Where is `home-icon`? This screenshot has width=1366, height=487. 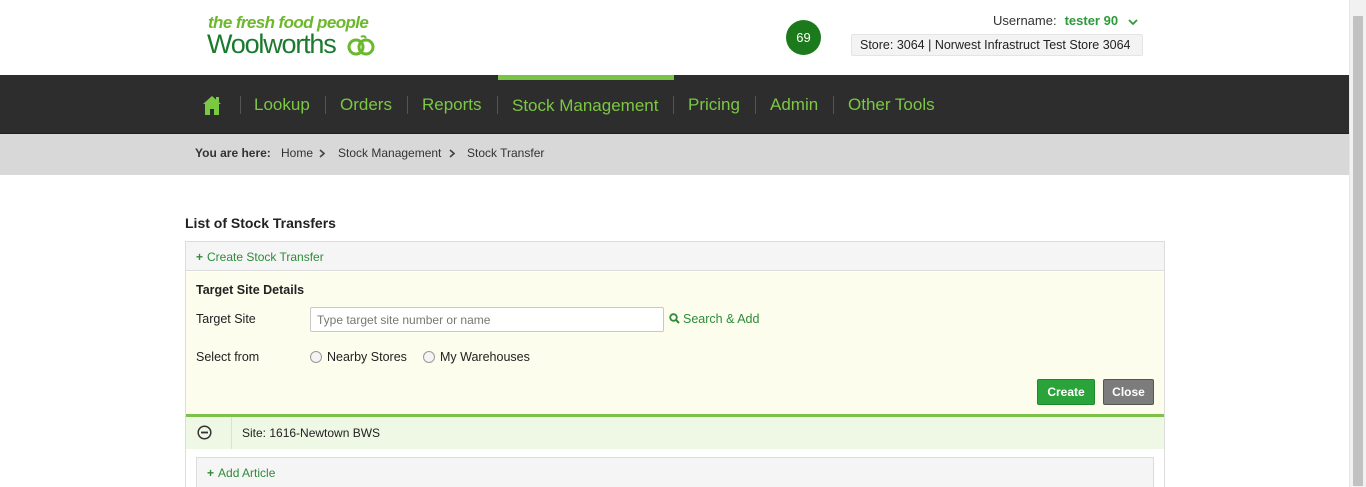
home-icon is located at coordinates (212, 105).